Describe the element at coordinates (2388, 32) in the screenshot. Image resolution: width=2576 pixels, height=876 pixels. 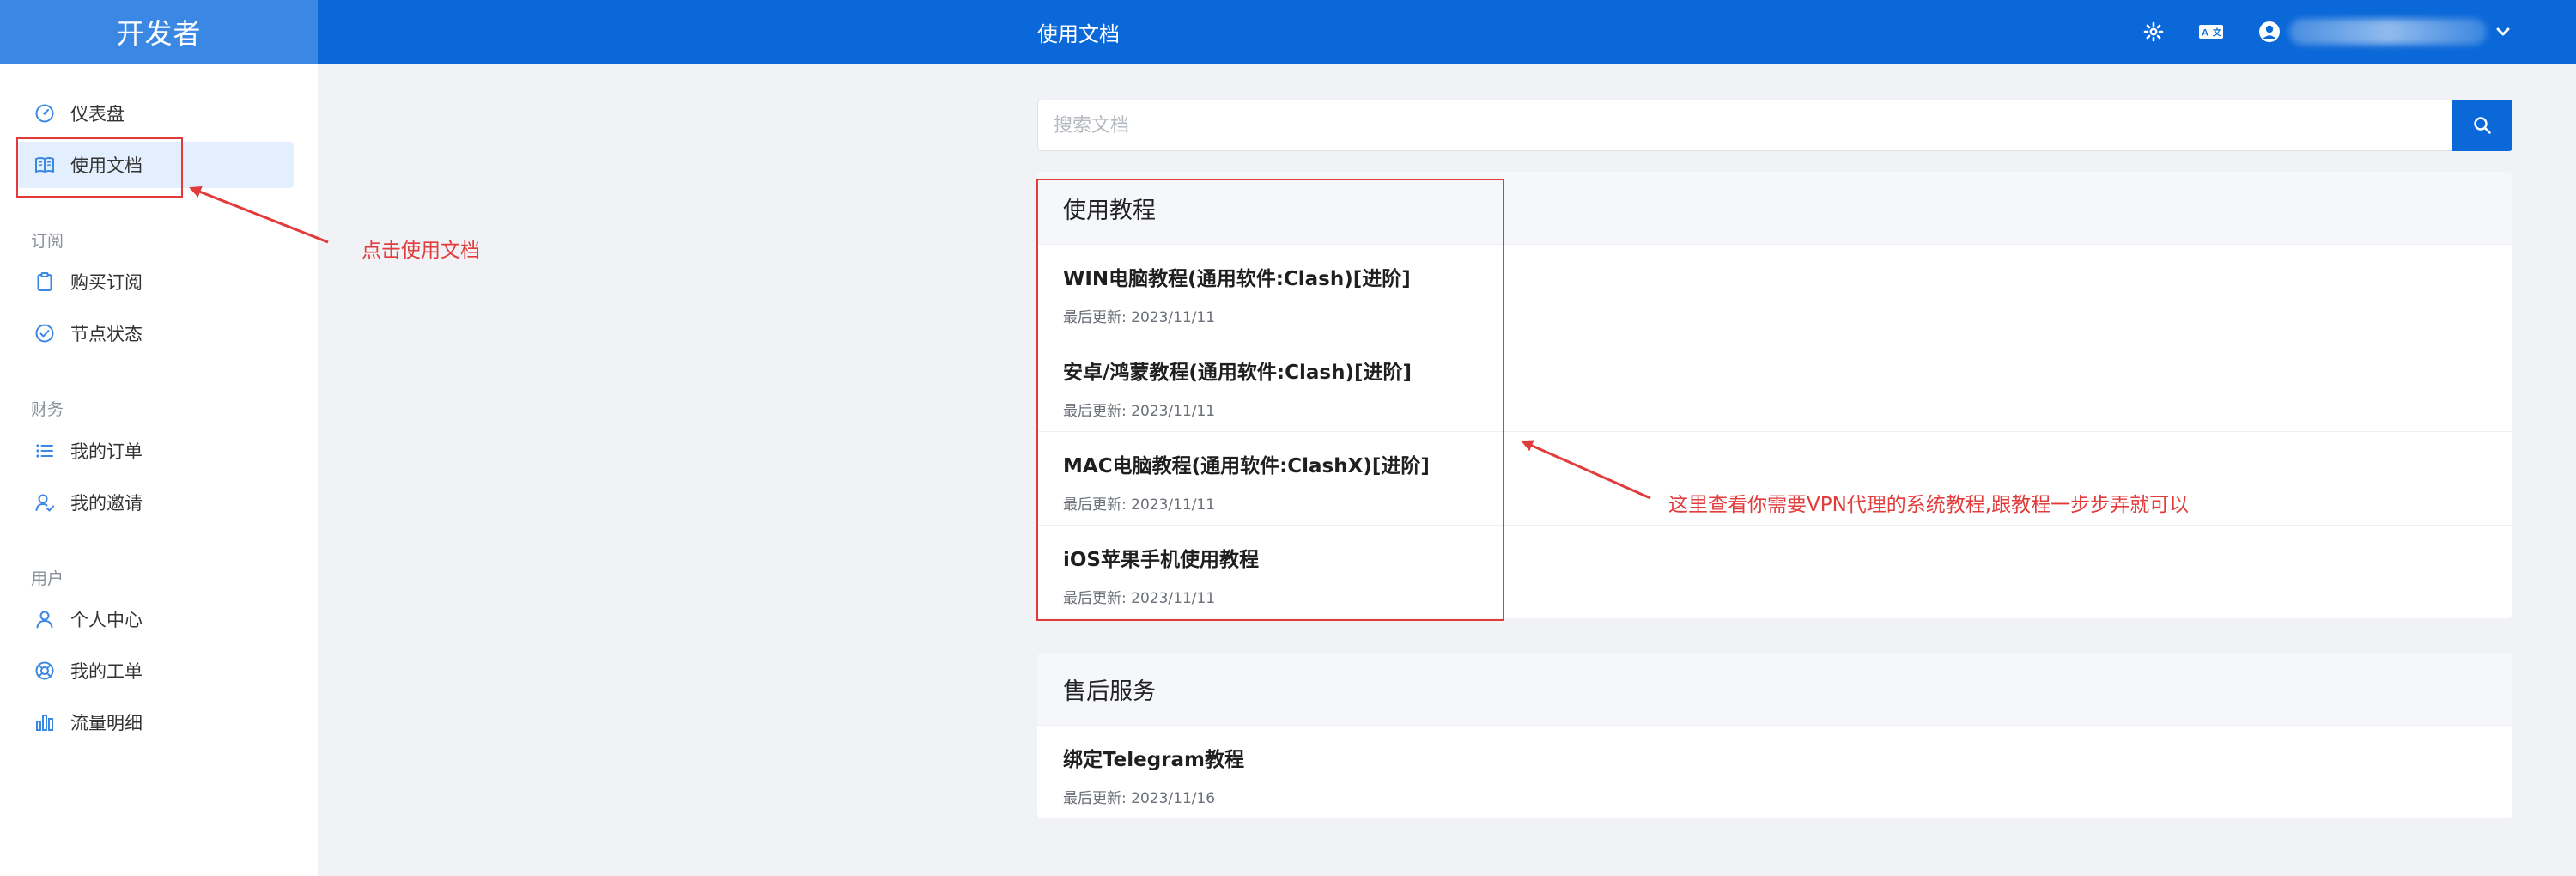
I see `username-blurred` at that location.